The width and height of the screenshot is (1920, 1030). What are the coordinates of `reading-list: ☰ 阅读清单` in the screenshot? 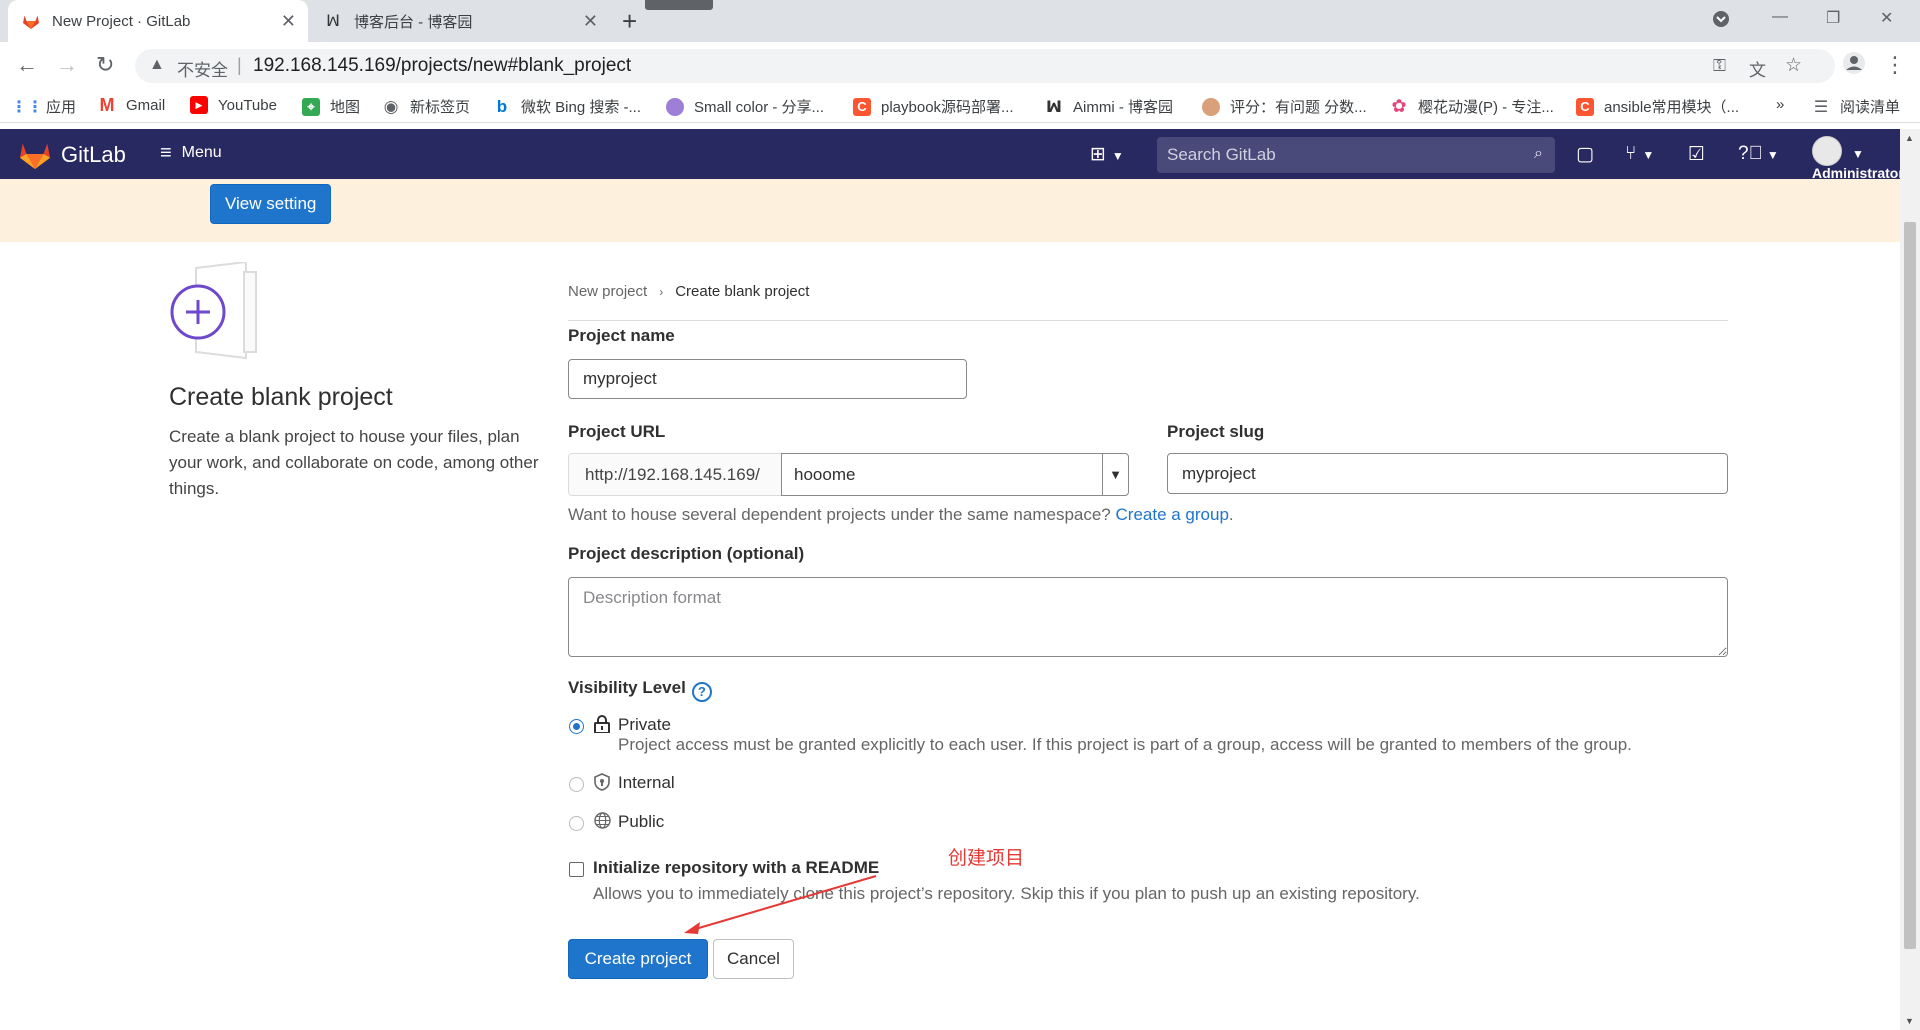 It's located at (1856, 106).